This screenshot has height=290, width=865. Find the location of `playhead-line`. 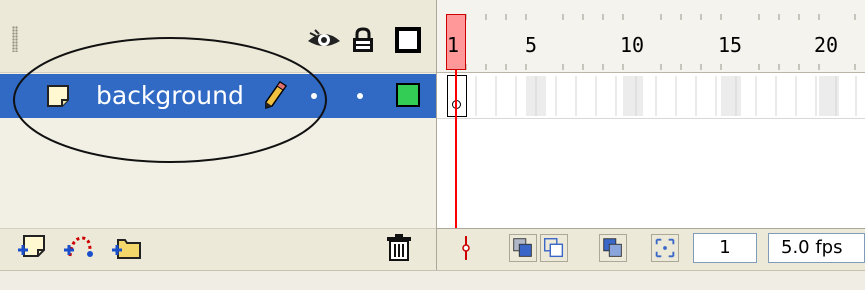

playhead-line is located at coordinates (456, 151).